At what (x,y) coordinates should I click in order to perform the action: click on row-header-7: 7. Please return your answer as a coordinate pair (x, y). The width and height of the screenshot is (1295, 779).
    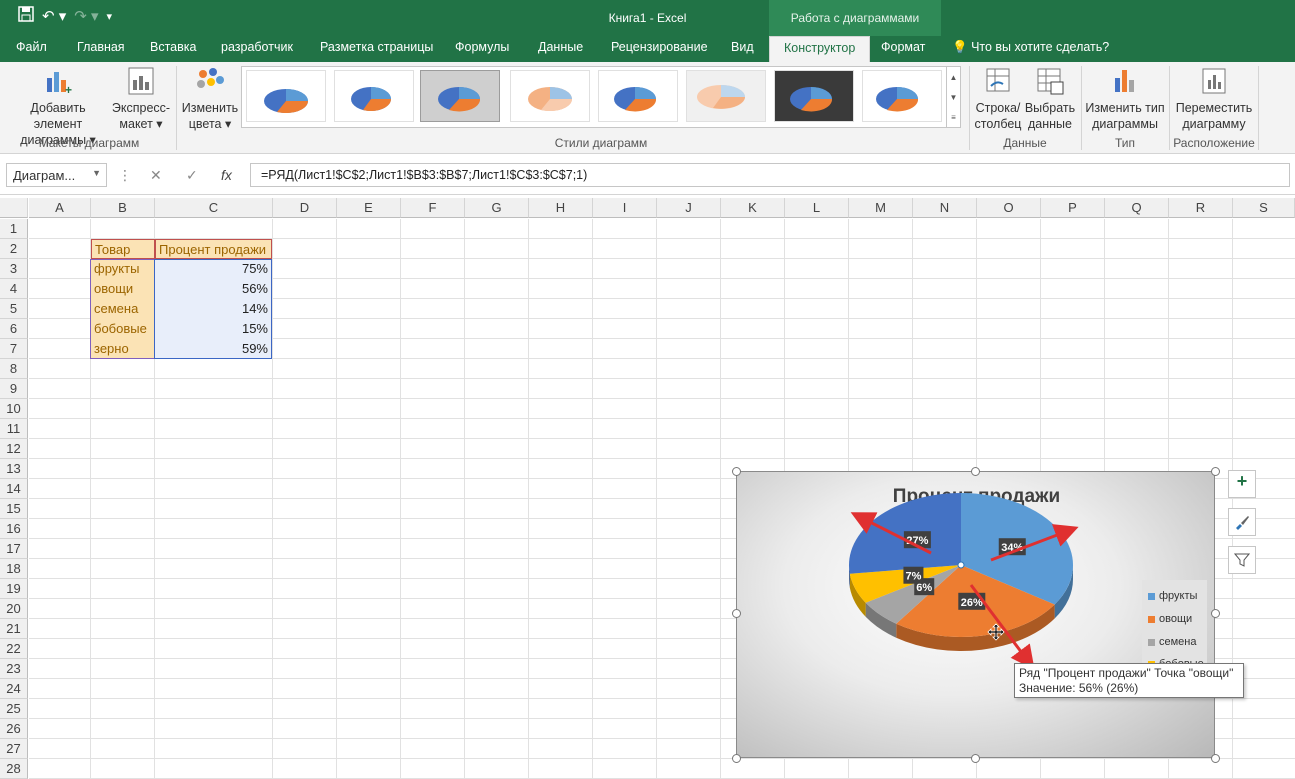
    Looking at the image, I should click on (14, 349).